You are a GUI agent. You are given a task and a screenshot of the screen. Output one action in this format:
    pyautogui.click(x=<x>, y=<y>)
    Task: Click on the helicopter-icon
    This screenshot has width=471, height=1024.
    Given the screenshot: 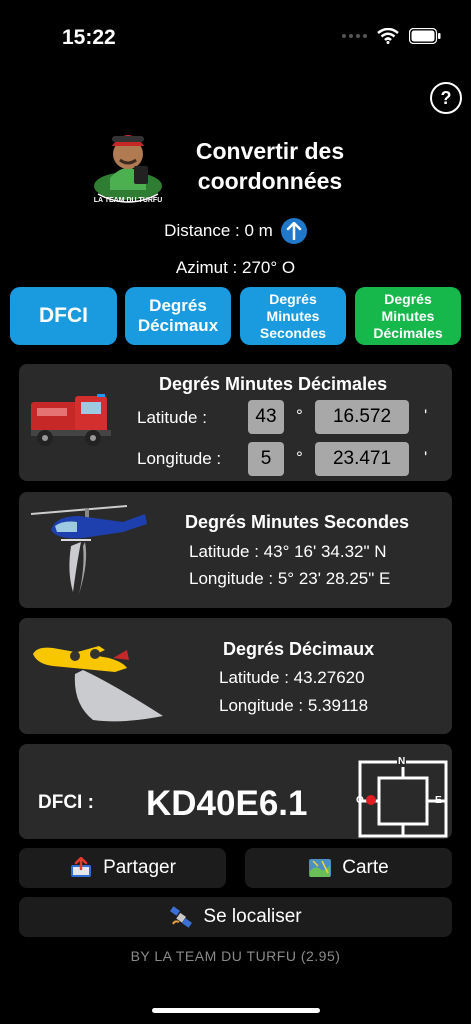 What is the action you would take?
    pyautogui.click(x=88, y=549)
    